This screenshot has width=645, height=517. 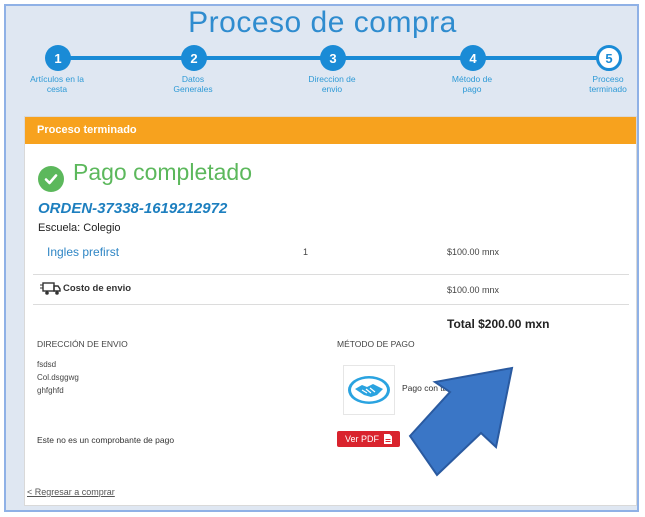 I want to click on annotation-arrow, so click(x=461, y=421).